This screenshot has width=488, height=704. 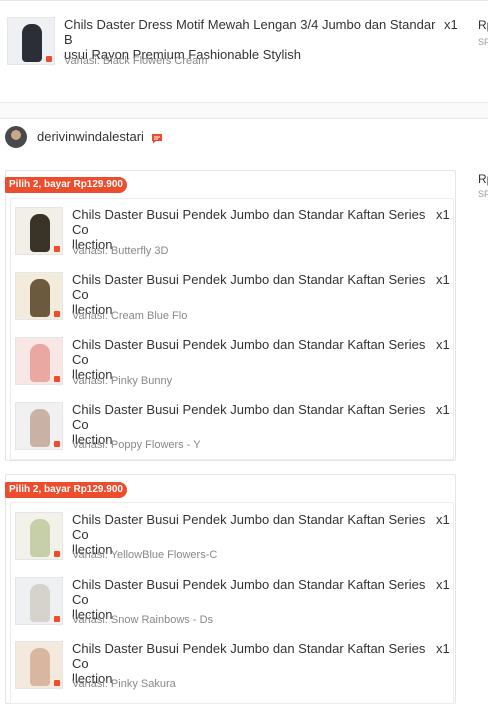 I want to click on shop-name: derivinwindalestari, so click(x=90, y=136).